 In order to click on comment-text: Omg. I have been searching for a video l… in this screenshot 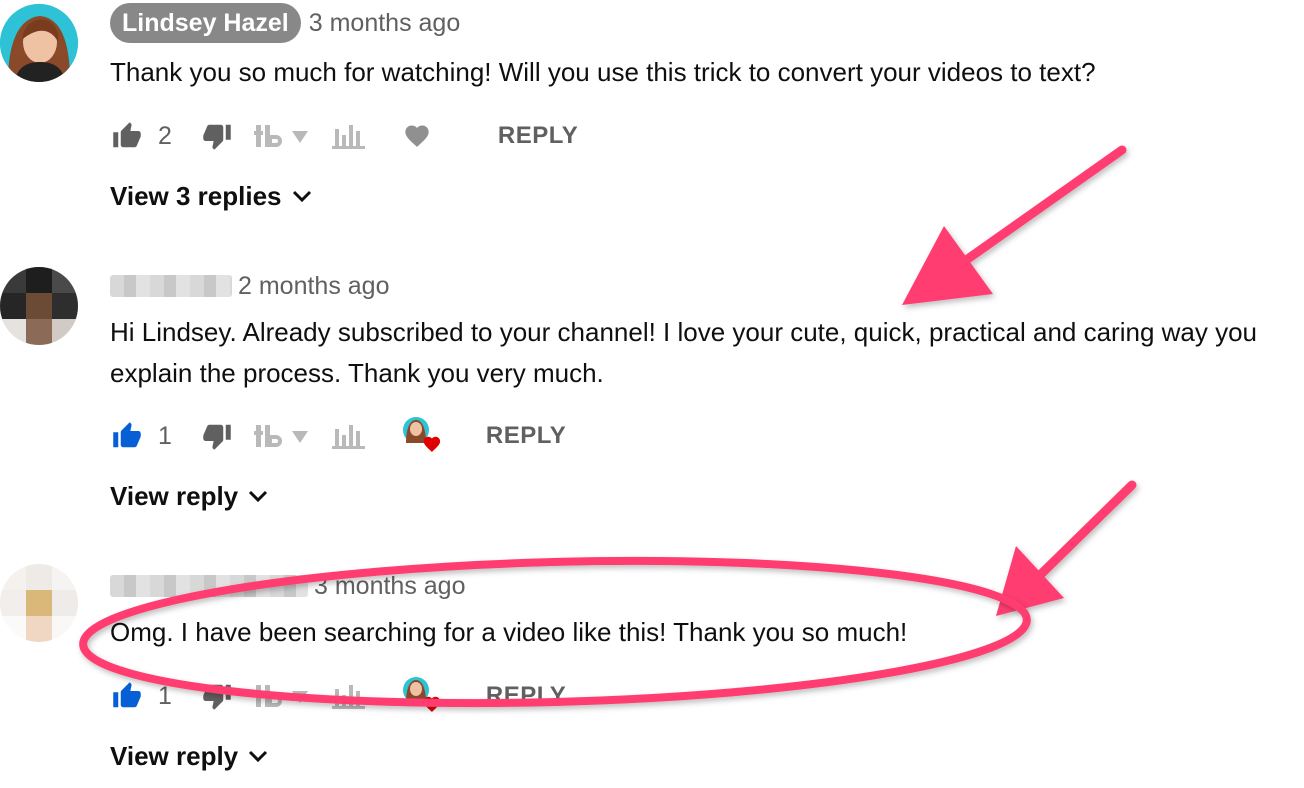, I will do `click(509, 632)`.